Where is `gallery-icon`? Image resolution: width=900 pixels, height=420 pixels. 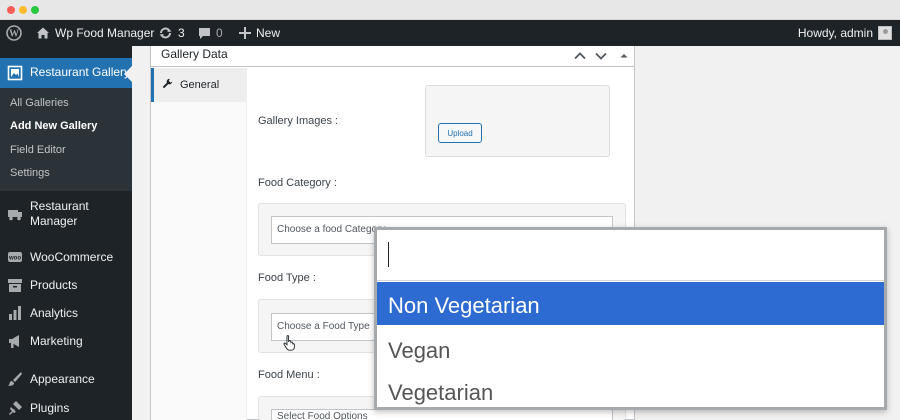 gallery-icon is located at coordinates (15, 73).